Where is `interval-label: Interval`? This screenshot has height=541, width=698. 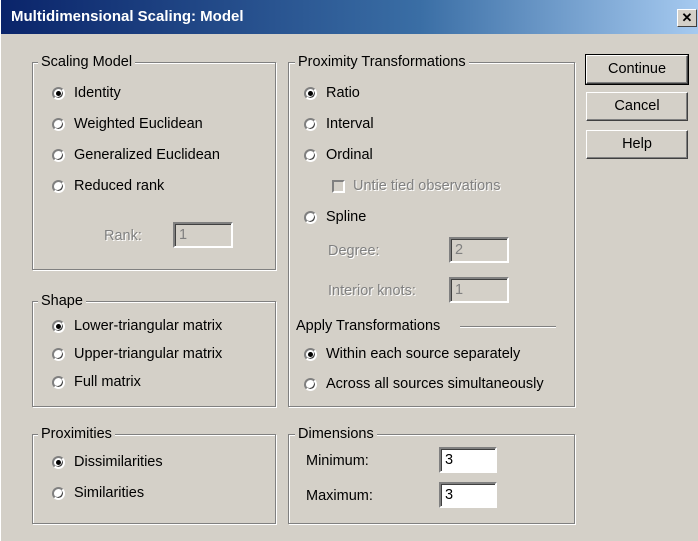 interval-label: Interval is located at coordinates (350, 124).